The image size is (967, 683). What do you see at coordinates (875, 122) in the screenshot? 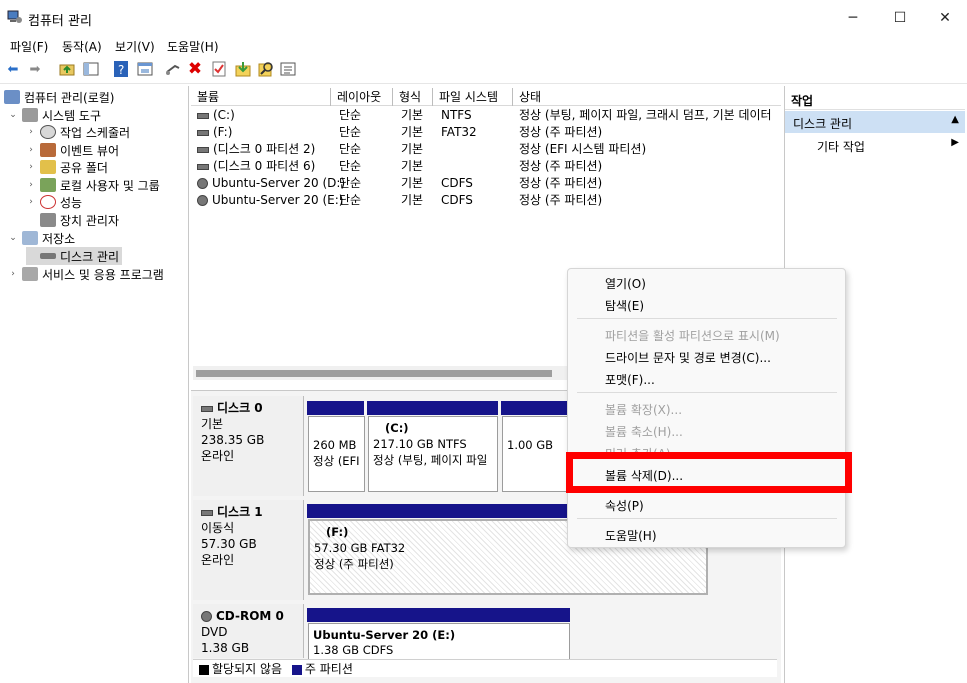
I see `actions-disk-management: 디스크 관리 ▲` at bounding box center [875, 122].